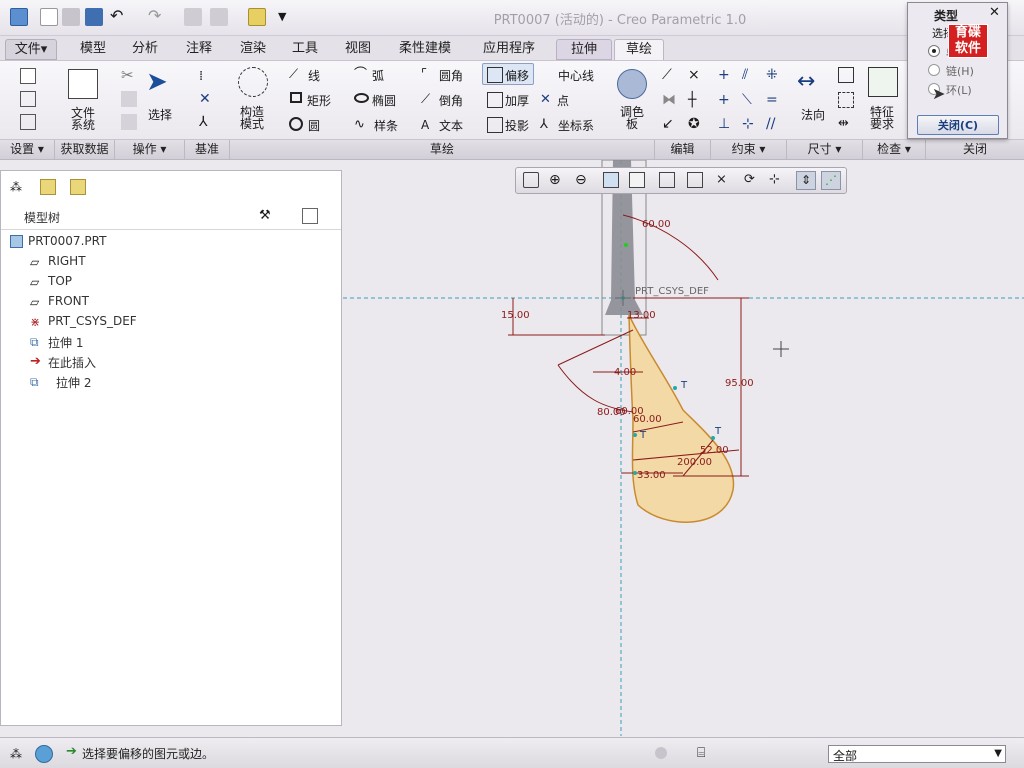 The width and height of the screenshot is (1024, 768). I want to click on customize-qat-icon: ▼, so click(287, 17).